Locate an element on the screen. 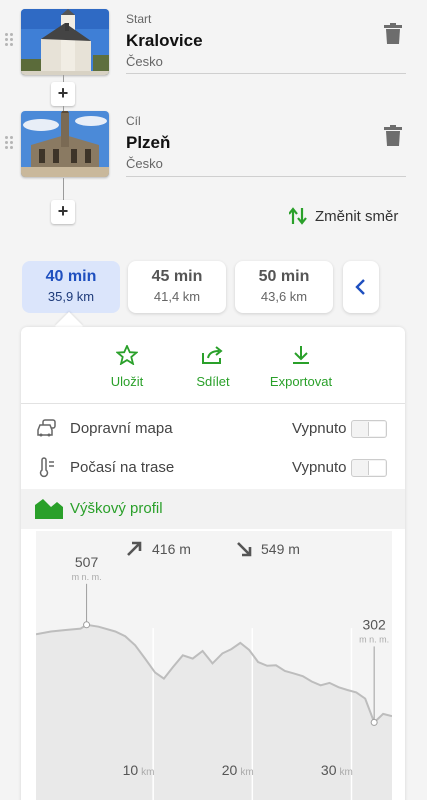  route-distance: 41,4 km is located at coordinates (177, 296).